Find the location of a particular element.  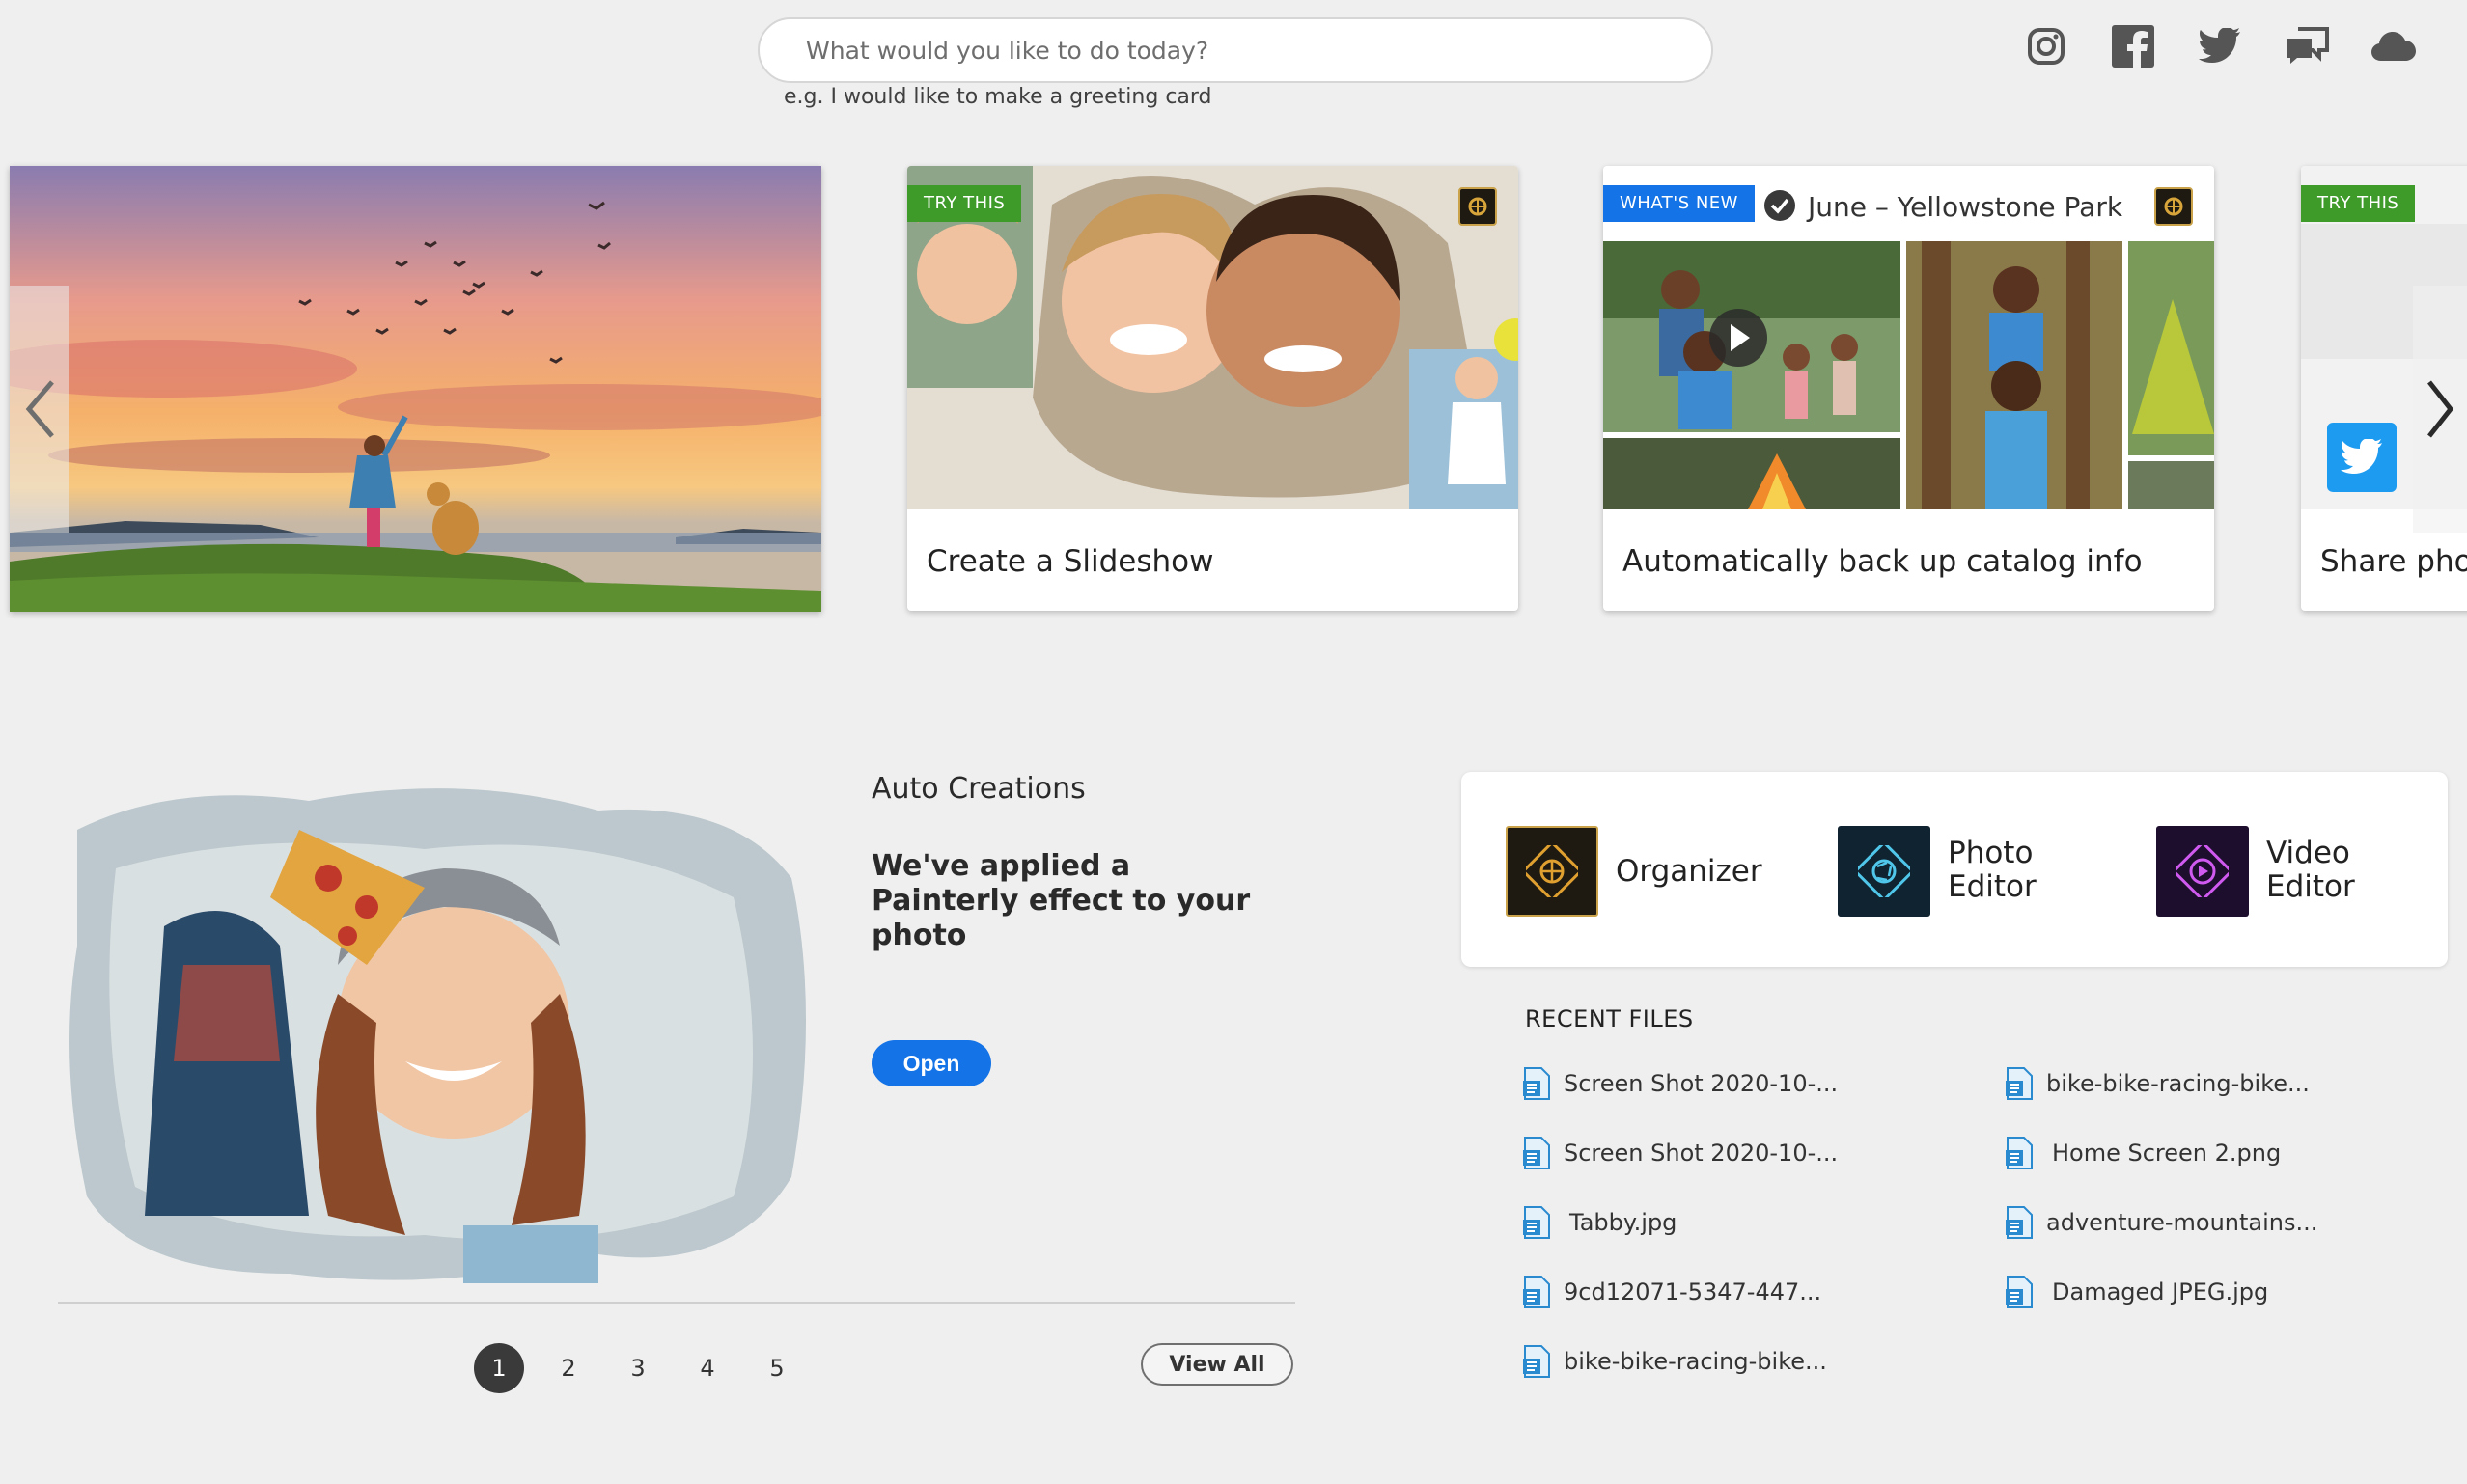

auto-creation-image is located at coordinates (434, 1032).